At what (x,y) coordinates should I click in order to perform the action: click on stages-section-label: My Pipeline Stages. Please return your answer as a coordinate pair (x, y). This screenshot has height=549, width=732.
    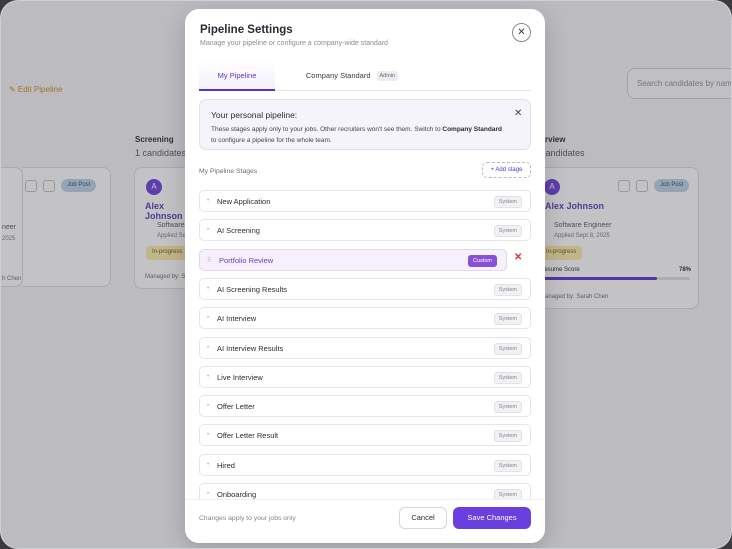
    Looking at the image, I should click on (228, 171).